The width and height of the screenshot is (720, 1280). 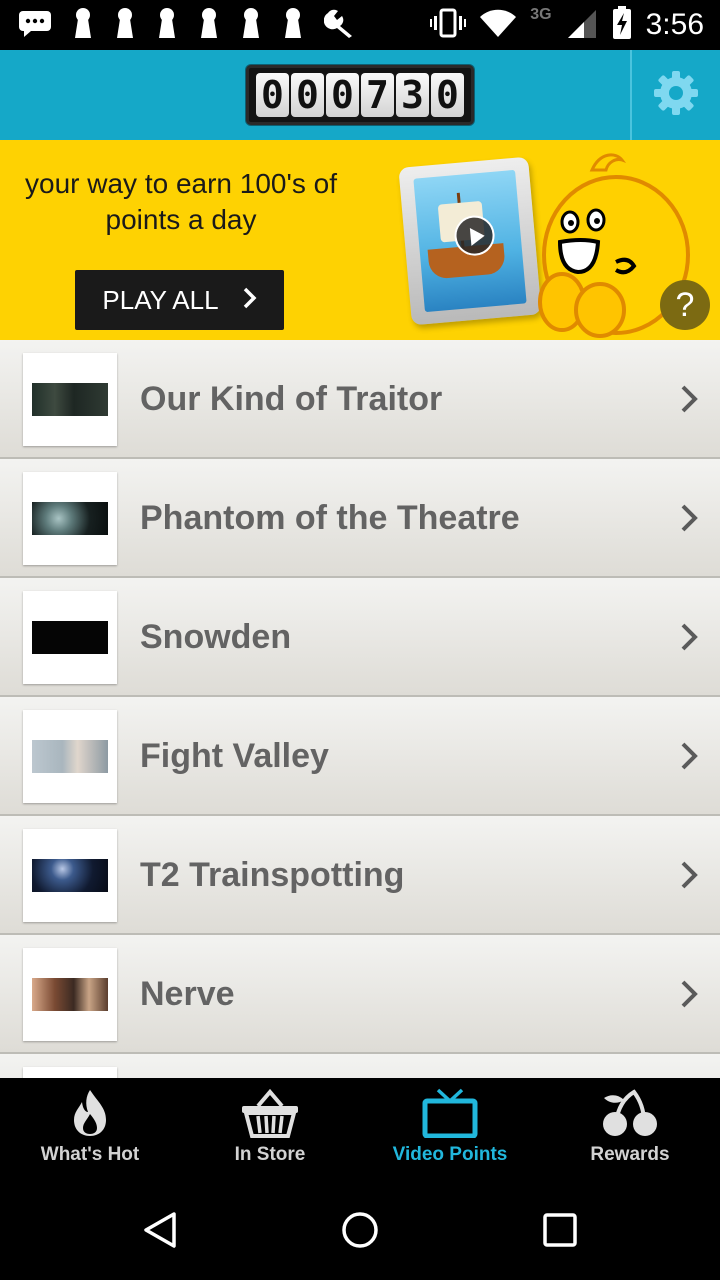 What do you see at coordinates (330, 518) in the screenshot?
I see `video-title: Phantom of the Theatre` at bounding box center [330, 518].